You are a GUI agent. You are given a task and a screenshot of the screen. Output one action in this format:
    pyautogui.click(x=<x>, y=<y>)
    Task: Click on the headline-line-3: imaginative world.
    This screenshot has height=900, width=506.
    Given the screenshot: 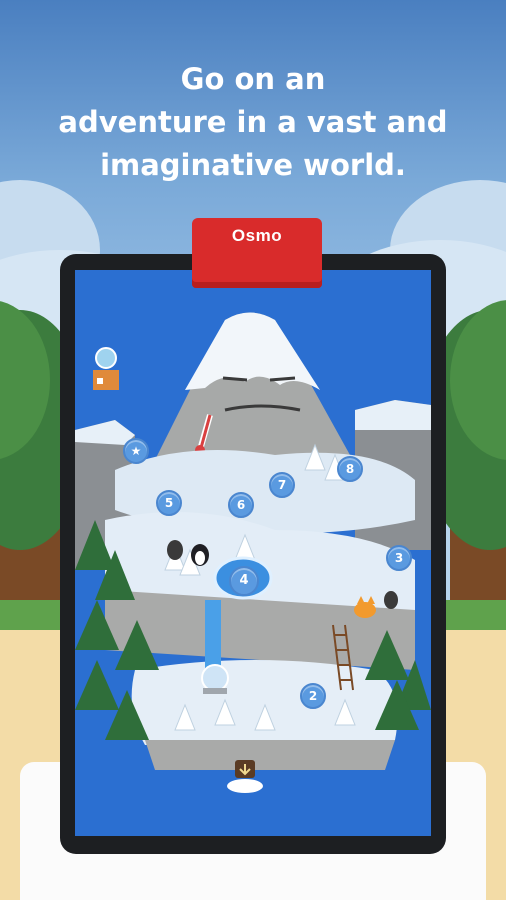 What is the action you would take?
    pyautogui.click(x=253, y=165)
    